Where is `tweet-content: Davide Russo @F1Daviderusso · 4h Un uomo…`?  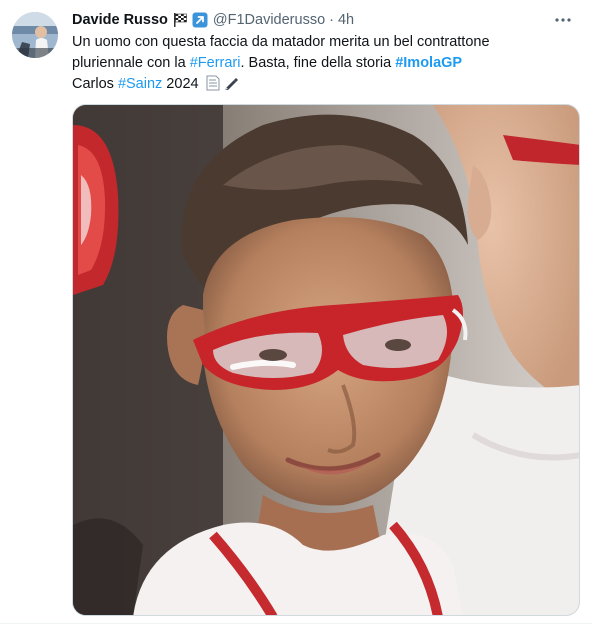
tweet-content: Davide Russo @F1Daviderusso · 4h Un uomo… is located at coordinates (326, 52).